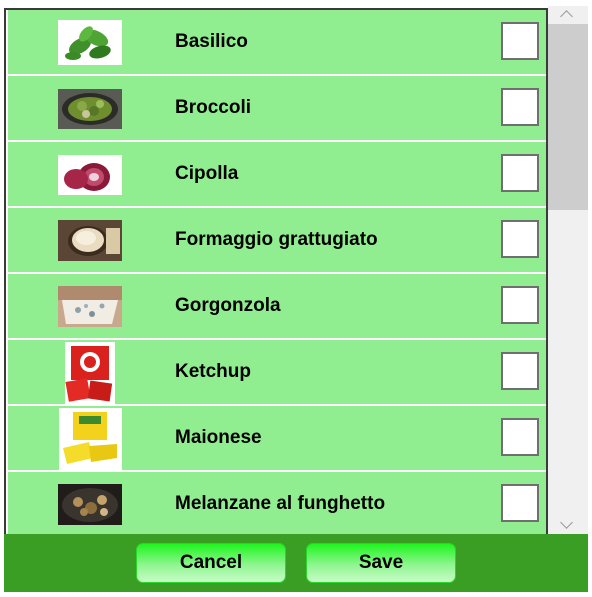  What do you see at coordinates (251, 372) in the screenshot?
I see `list-item-main: Ketchup` at bounding box center [251, 372].